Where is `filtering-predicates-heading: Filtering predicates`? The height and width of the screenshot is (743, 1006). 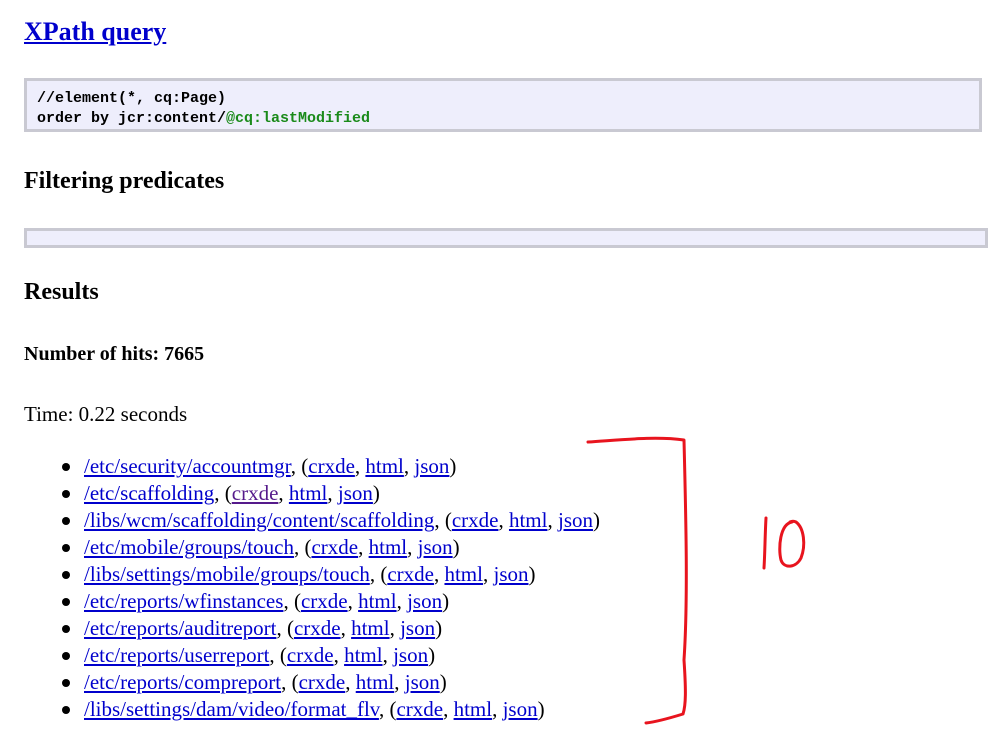
filtering-predicates-heading: Filtering predicates is located at coordinates (124, 181).